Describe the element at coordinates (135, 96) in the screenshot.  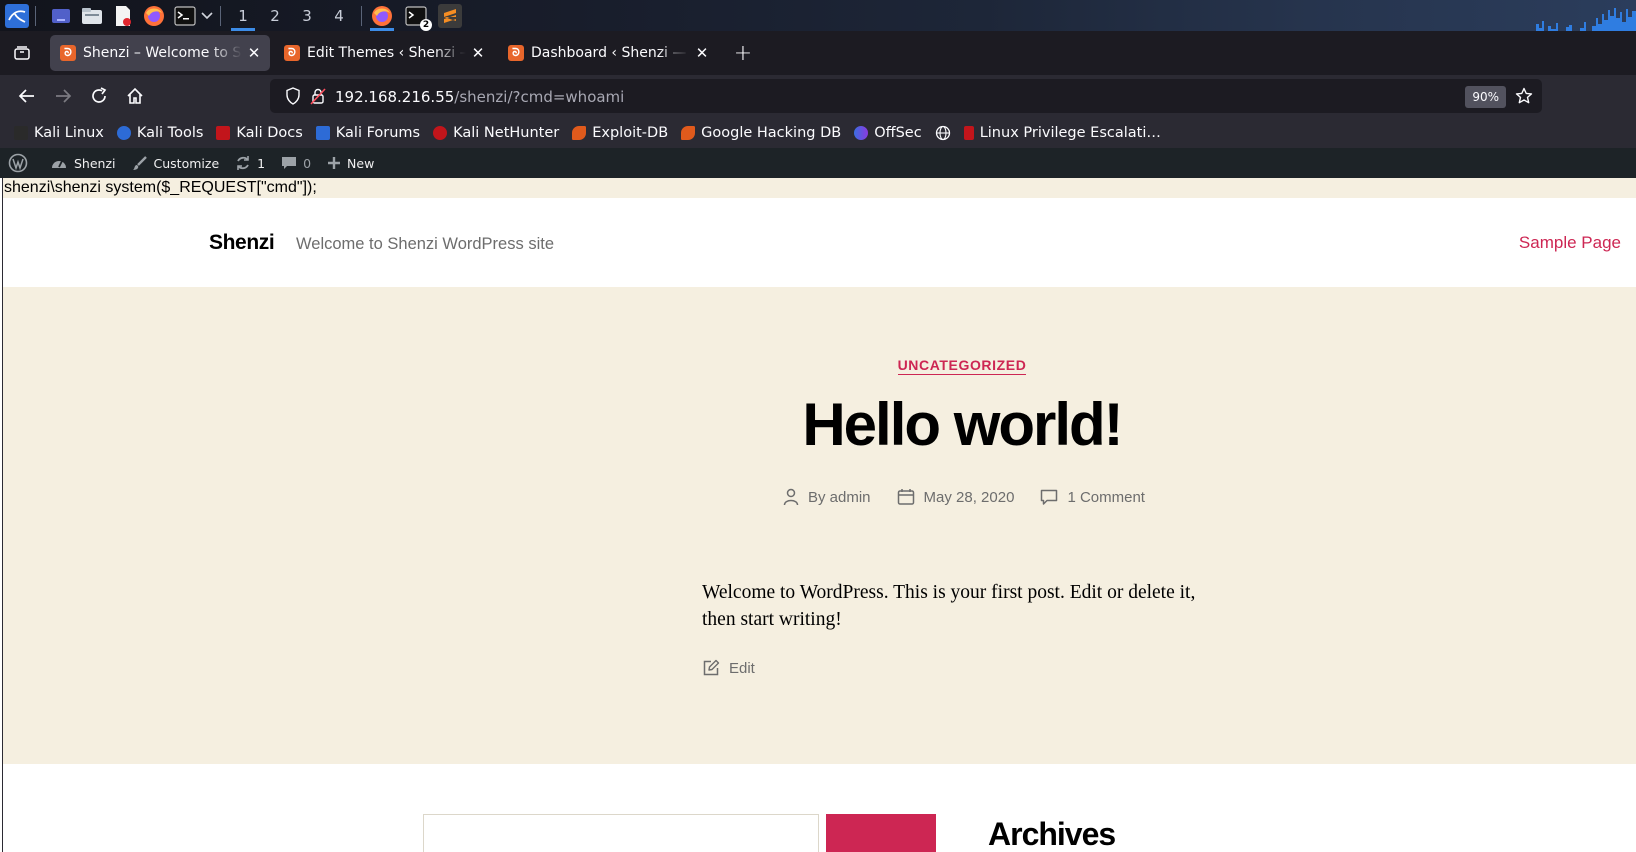
I see `home-button` at that location.